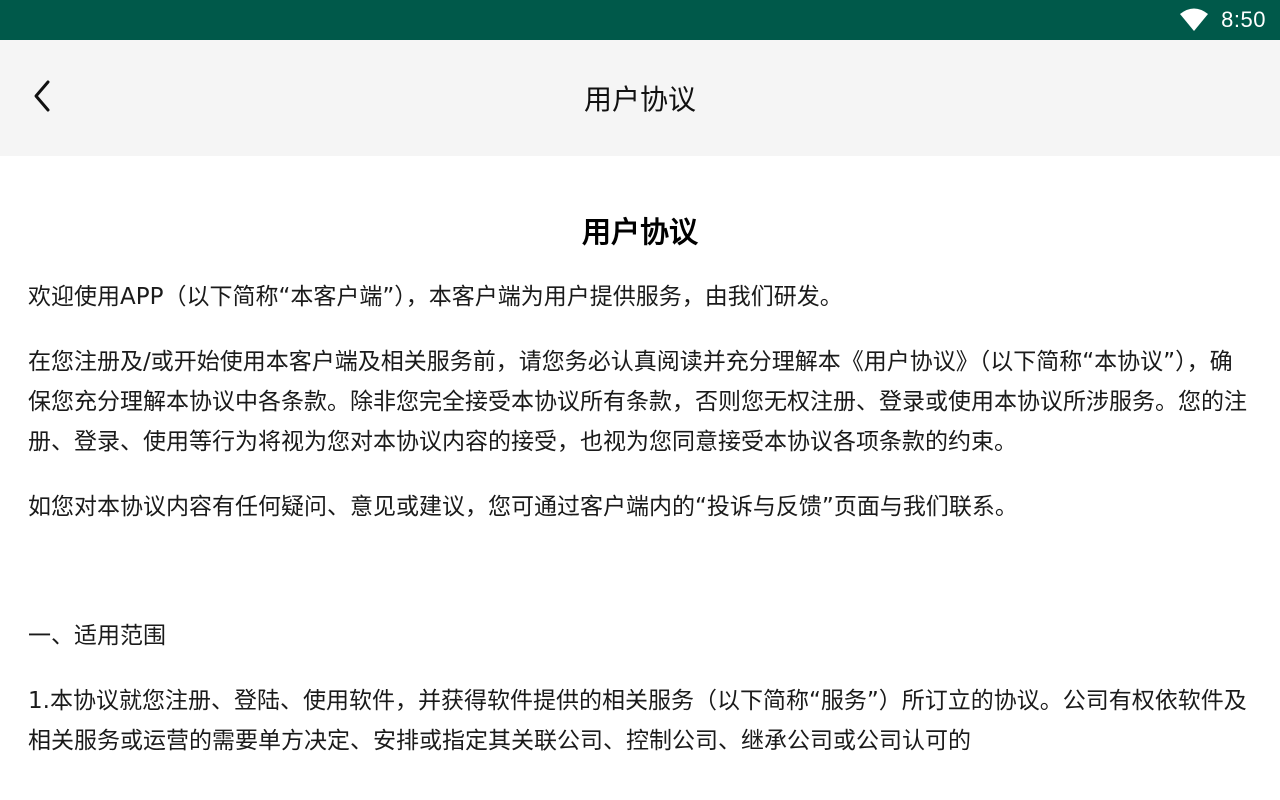  I want to click on back-button, so click(42, 98).